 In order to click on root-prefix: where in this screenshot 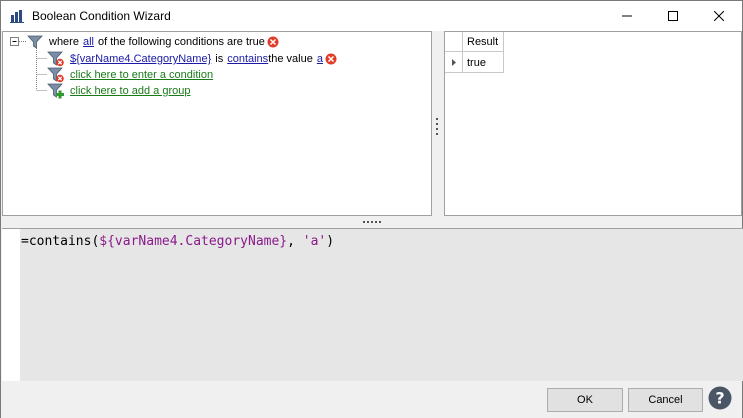, I will do `click(64, 42)`.